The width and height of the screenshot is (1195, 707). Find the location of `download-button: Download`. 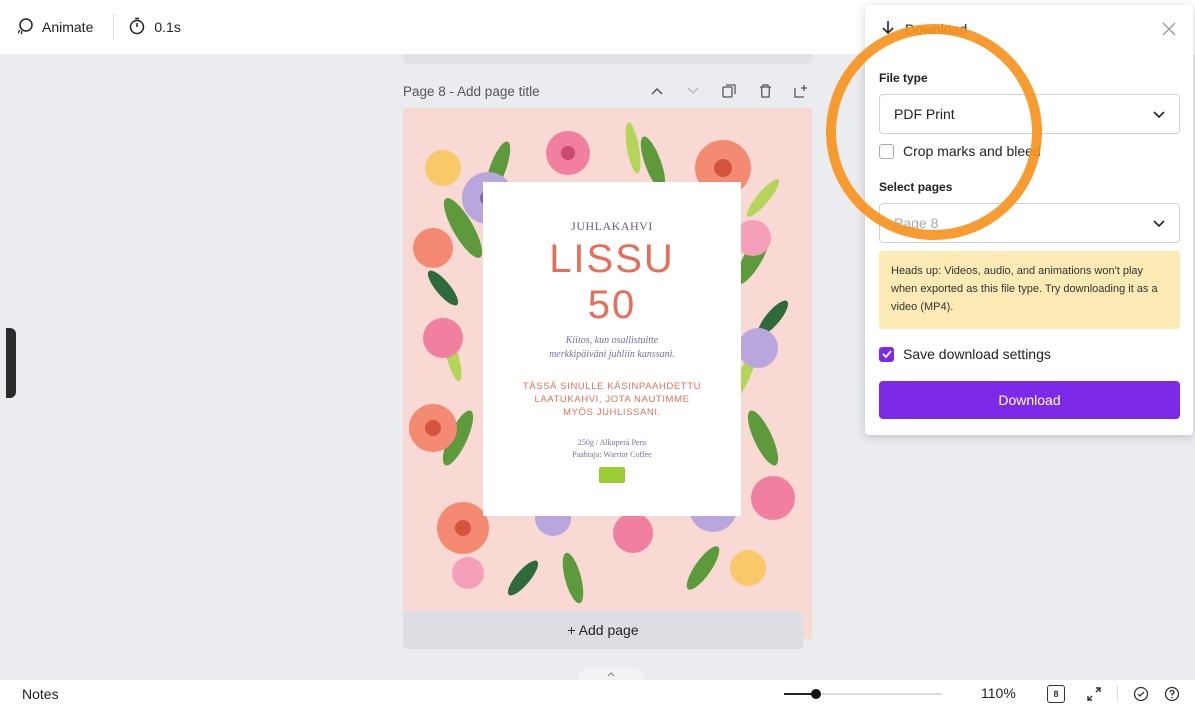

download-button: Download is located at coordinates (1029, 400).